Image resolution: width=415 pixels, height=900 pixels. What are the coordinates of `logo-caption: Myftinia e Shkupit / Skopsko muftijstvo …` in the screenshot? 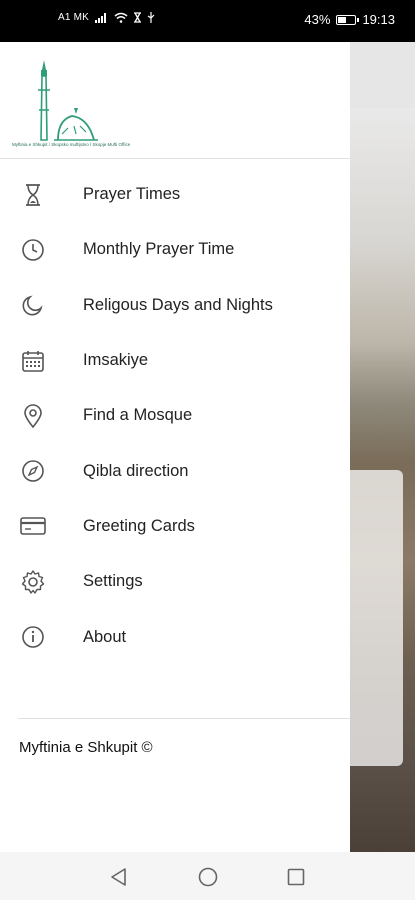 It's located at (71, 144).